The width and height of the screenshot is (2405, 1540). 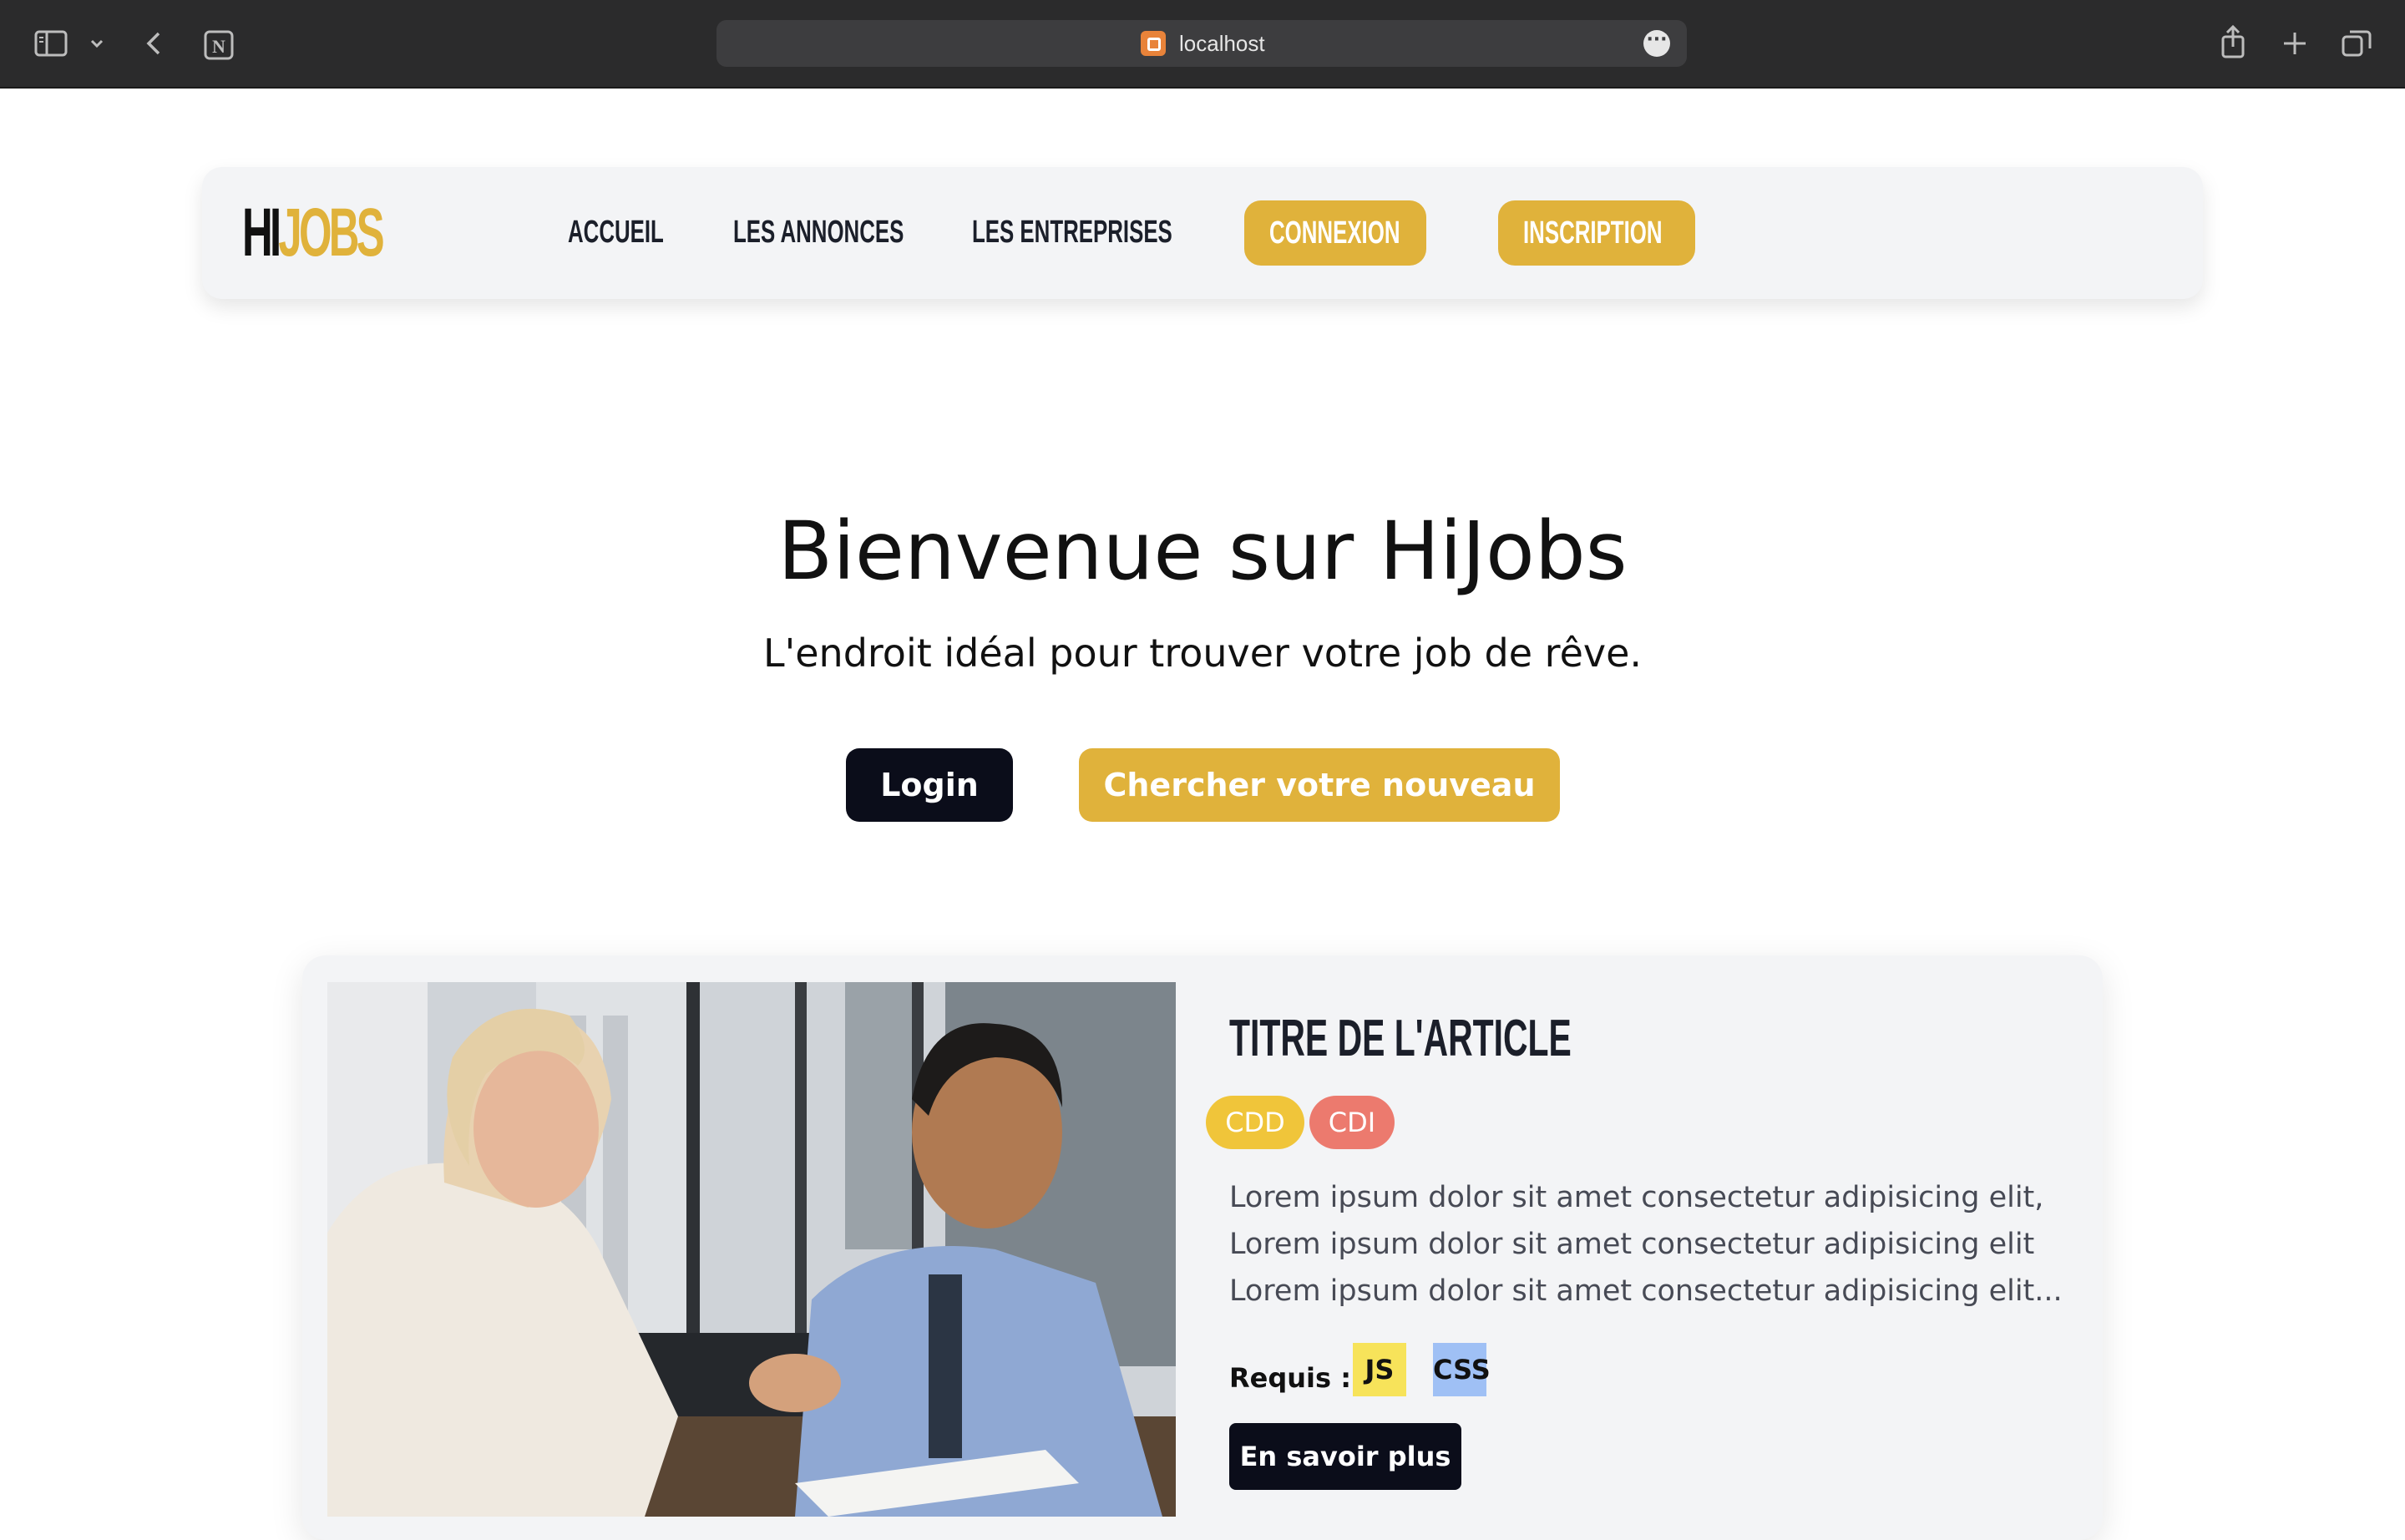 I want to click on search-job-button: Chercher votre nouveau job, so click(x=1319, y=813).